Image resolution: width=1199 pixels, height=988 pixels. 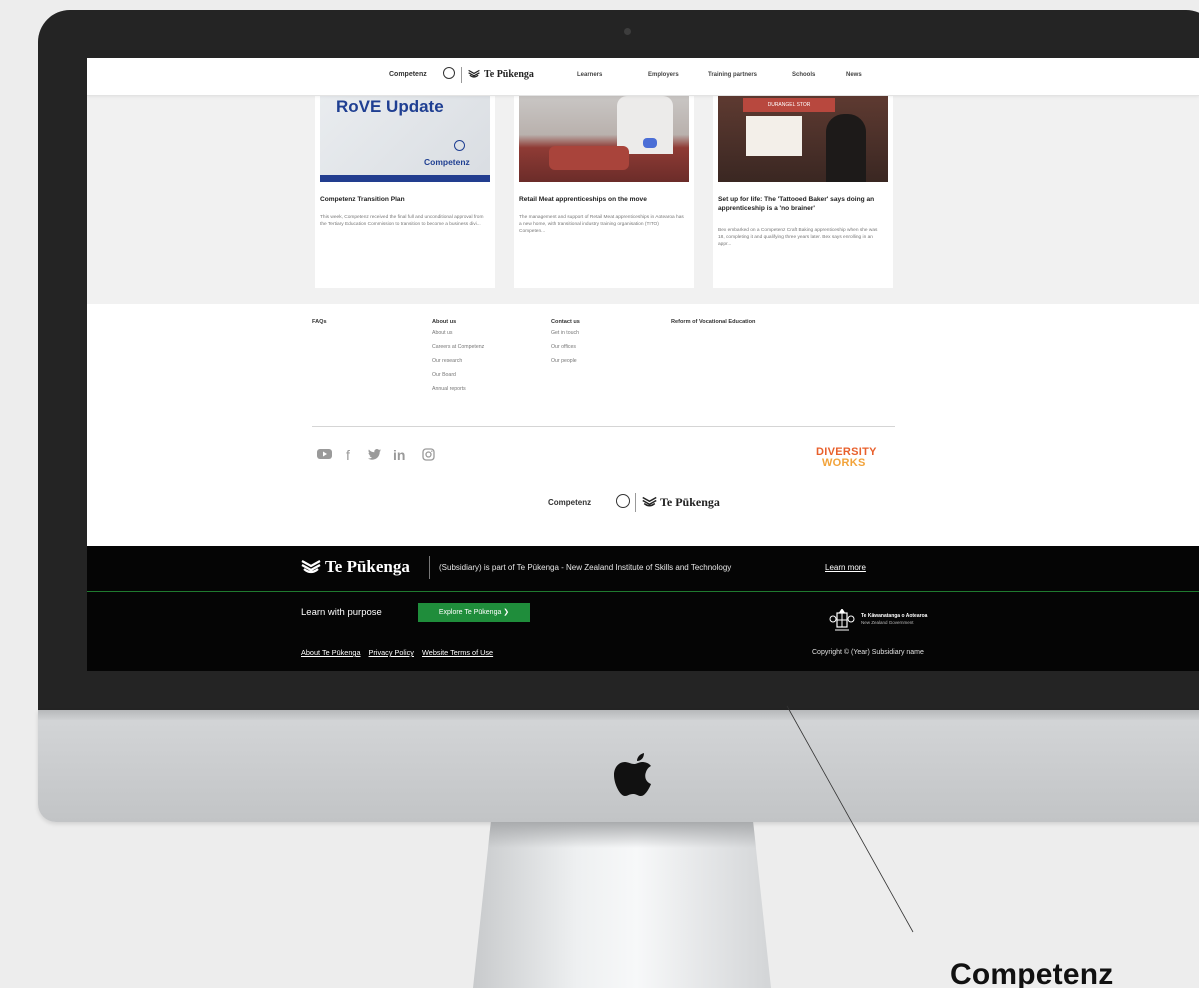 What do you see at coordinates (449, 73) in the screenshot?
I see `competenz-mark-icon` at bounding box center [449, 73].